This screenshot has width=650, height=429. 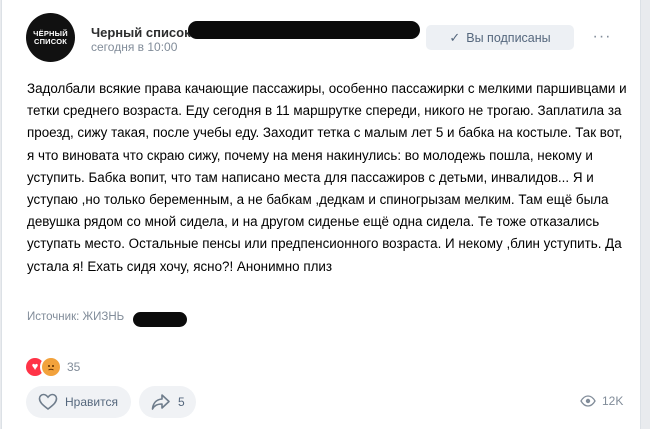 I want to click on share-arrow-icon, so click(x=160, y=402).